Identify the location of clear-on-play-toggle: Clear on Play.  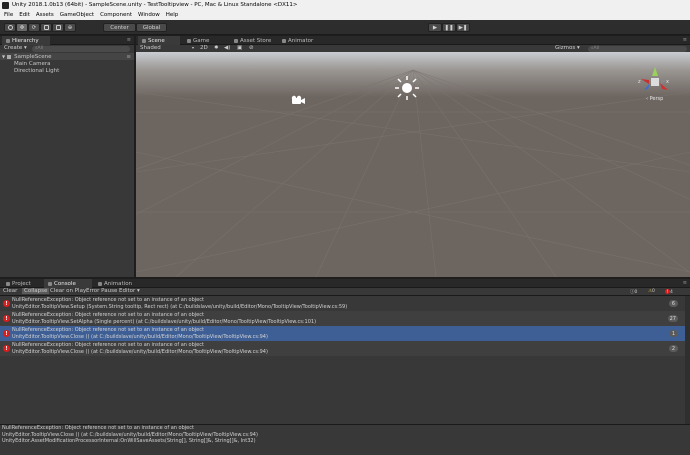
(68, 291).